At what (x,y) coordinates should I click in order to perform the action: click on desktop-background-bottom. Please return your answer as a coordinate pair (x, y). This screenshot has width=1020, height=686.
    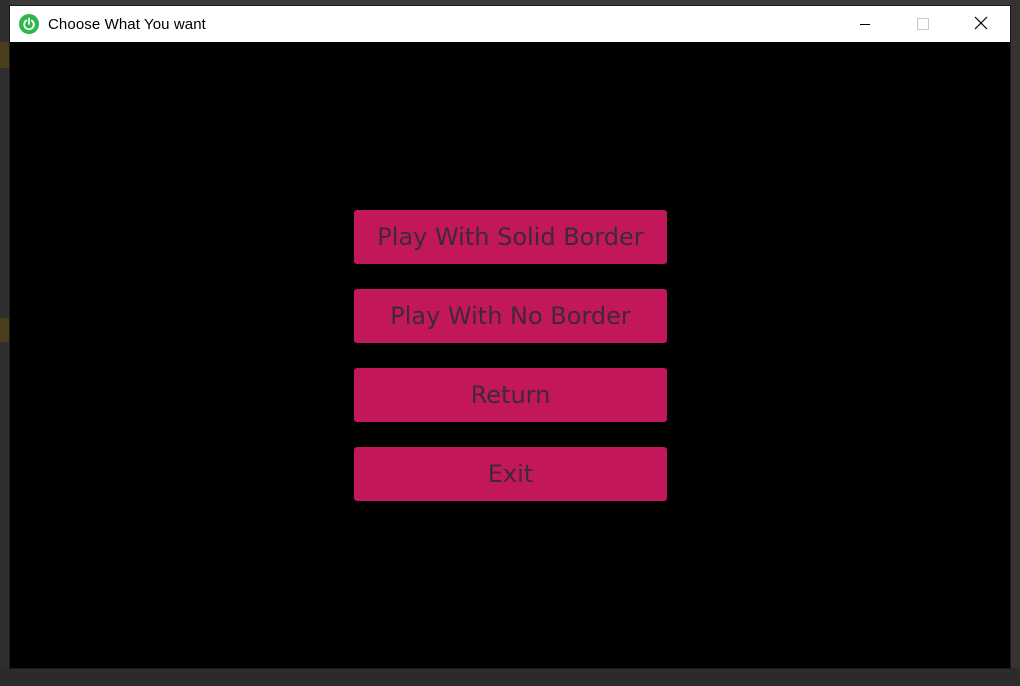
    Looking at the image, I should click on (510, 677).